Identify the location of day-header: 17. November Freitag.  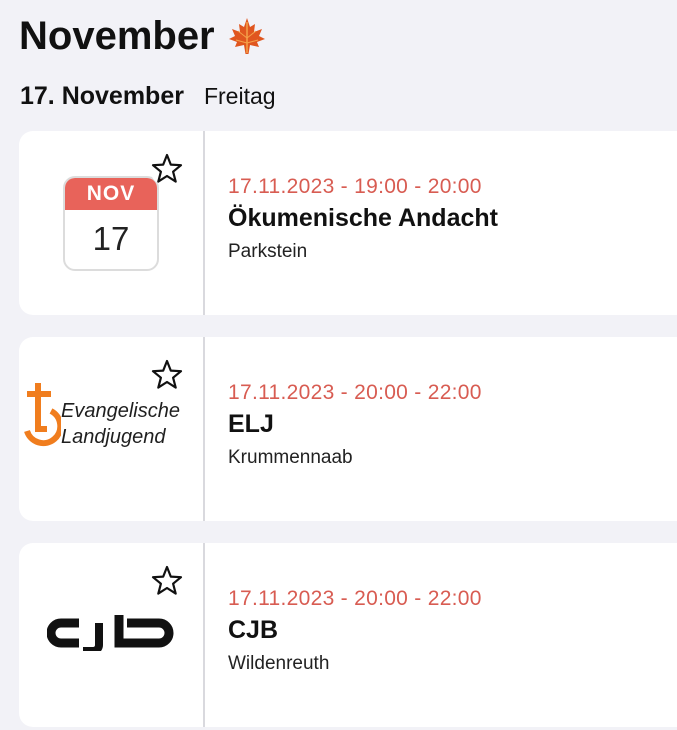
(148, 98).